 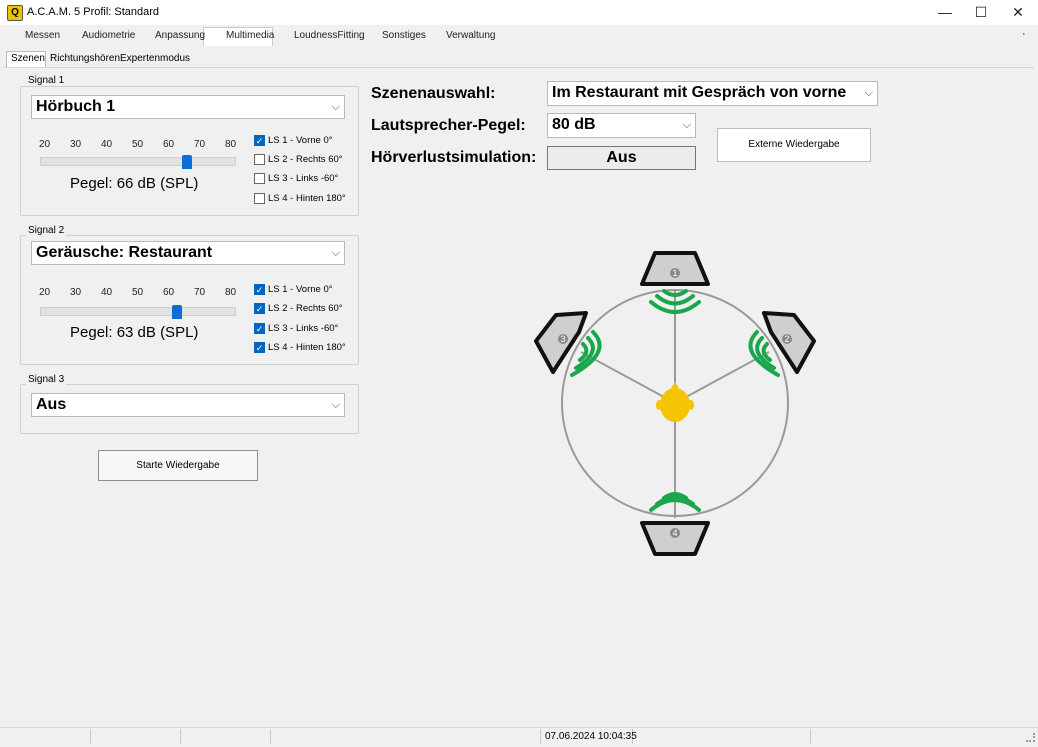 What do you see at coordinates (303, 328) in the screenshot?
I see `signal2-ls3-label: LS 3 - Links -60°` at bounding box center [303, 328].